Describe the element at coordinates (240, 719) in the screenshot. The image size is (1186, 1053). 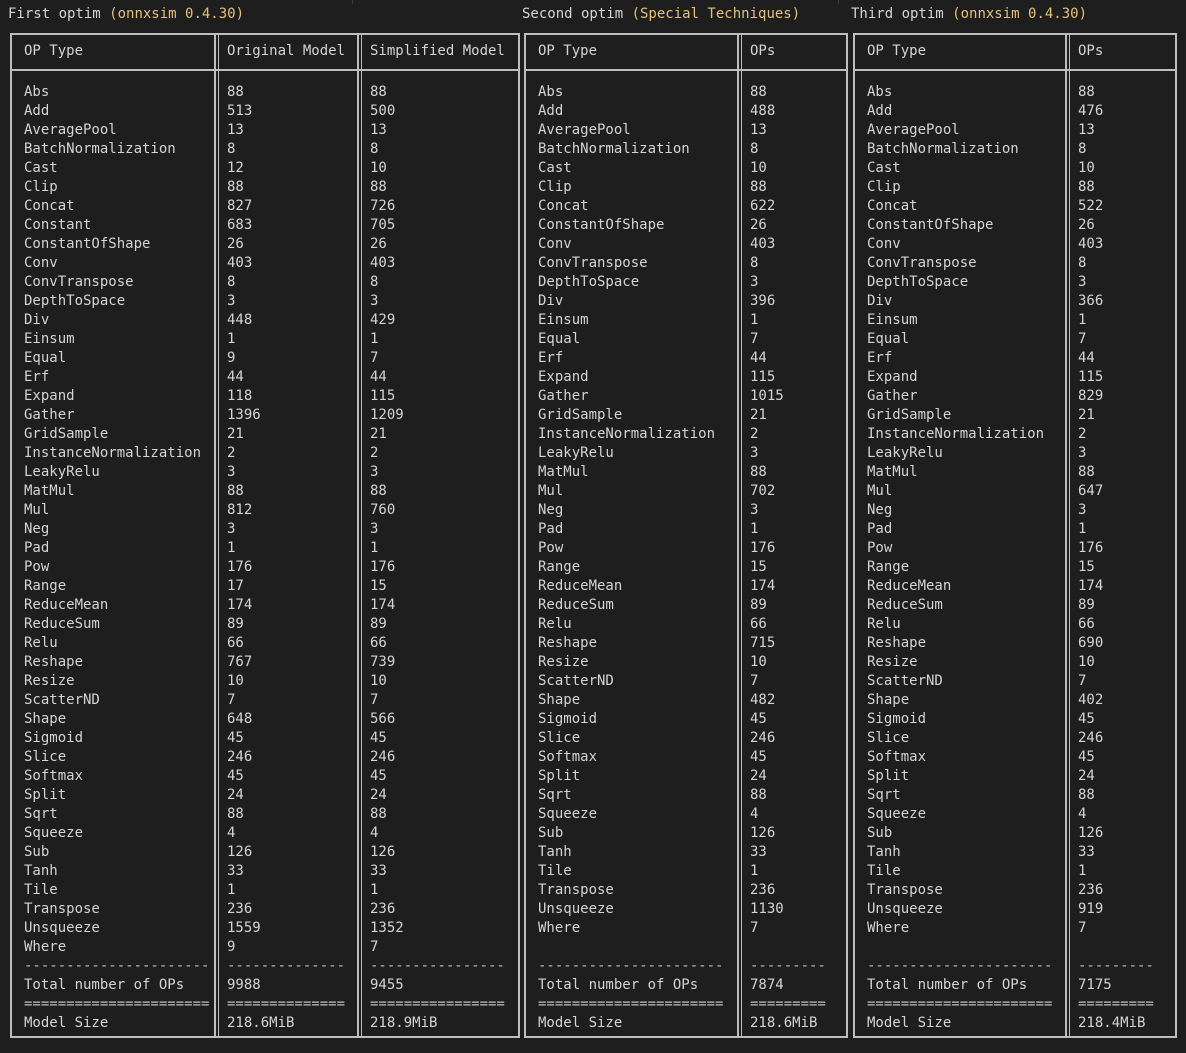
I see `value-cell: 648` at that location.